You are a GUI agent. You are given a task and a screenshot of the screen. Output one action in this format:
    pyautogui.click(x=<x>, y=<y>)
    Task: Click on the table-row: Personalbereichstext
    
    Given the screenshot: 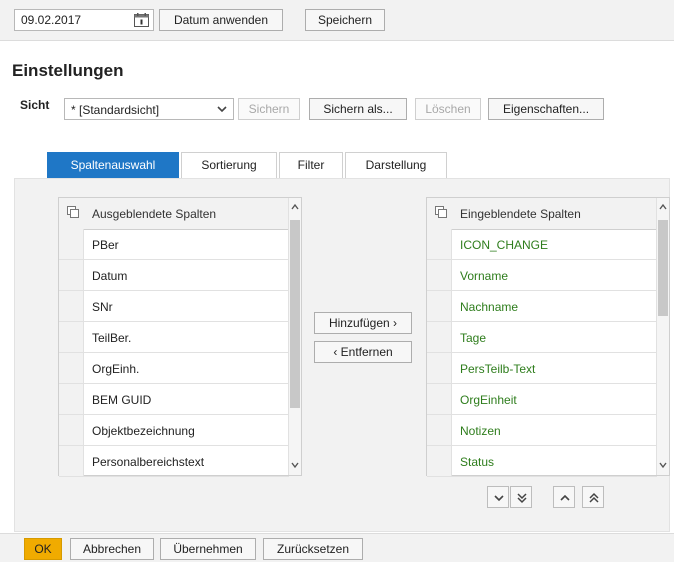 What is the action you would take?
    pyautogui.click(x=174, y=461)
    